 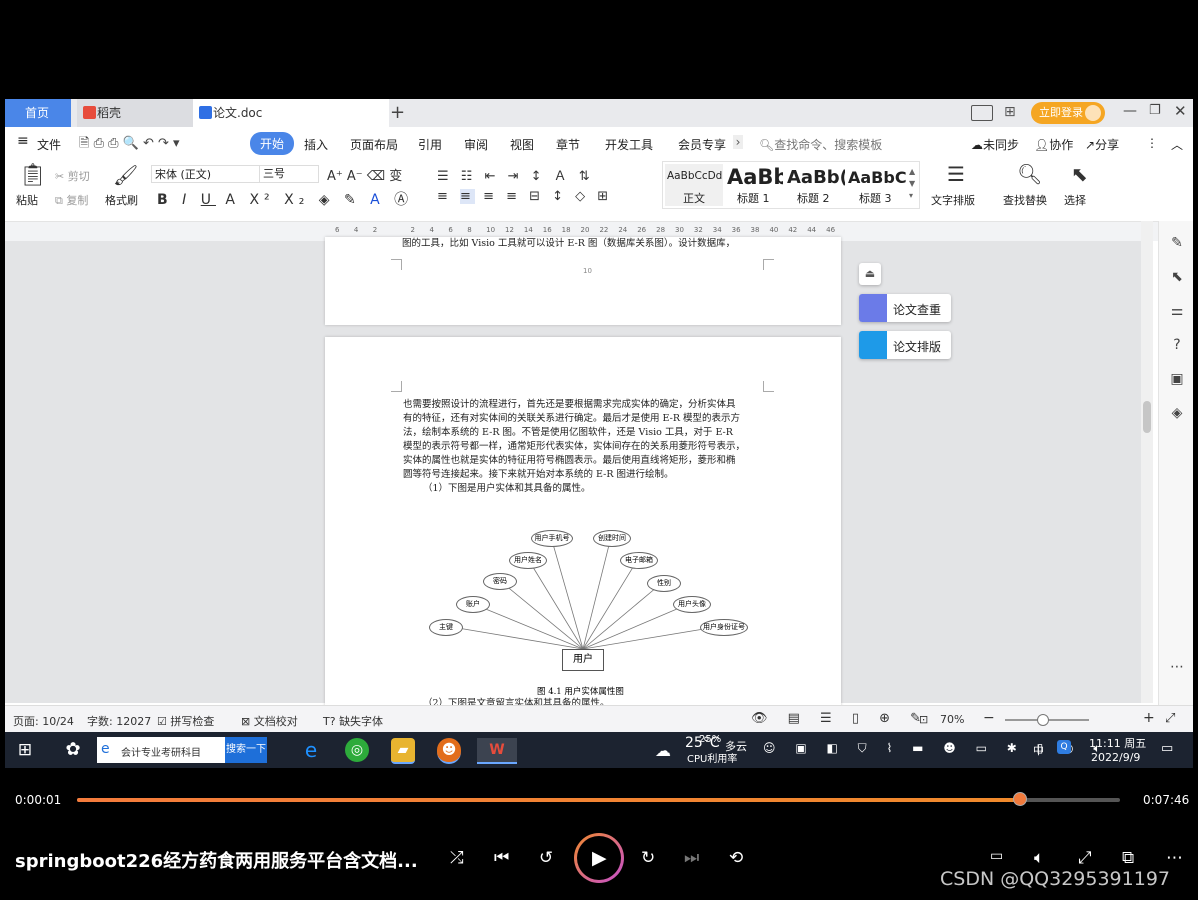 I want to click on menu-tab-member: 会员专享, so click(x=702, y=144).